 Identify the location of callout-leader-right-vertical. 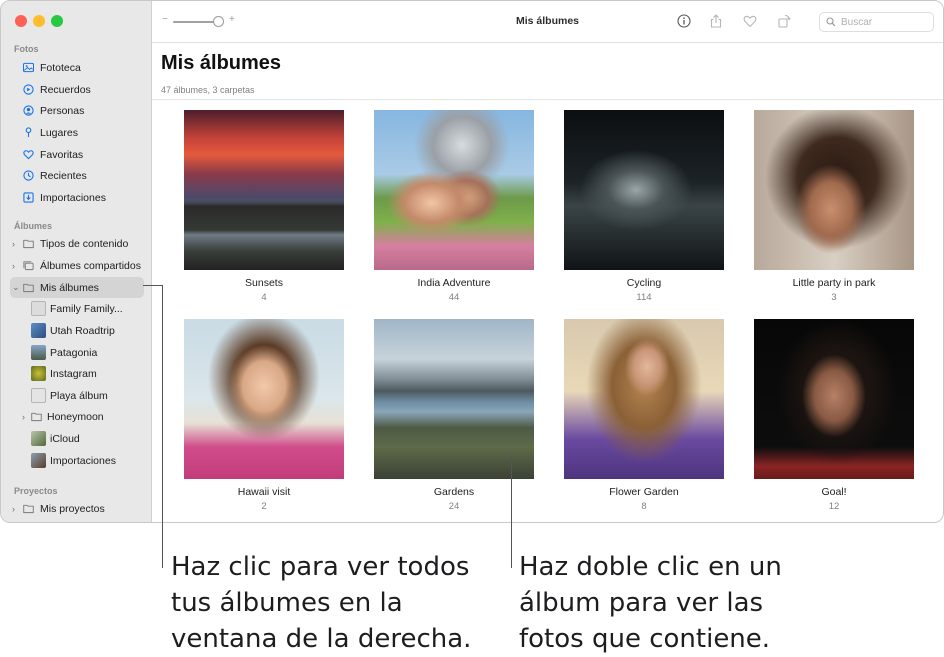
(511, 512).